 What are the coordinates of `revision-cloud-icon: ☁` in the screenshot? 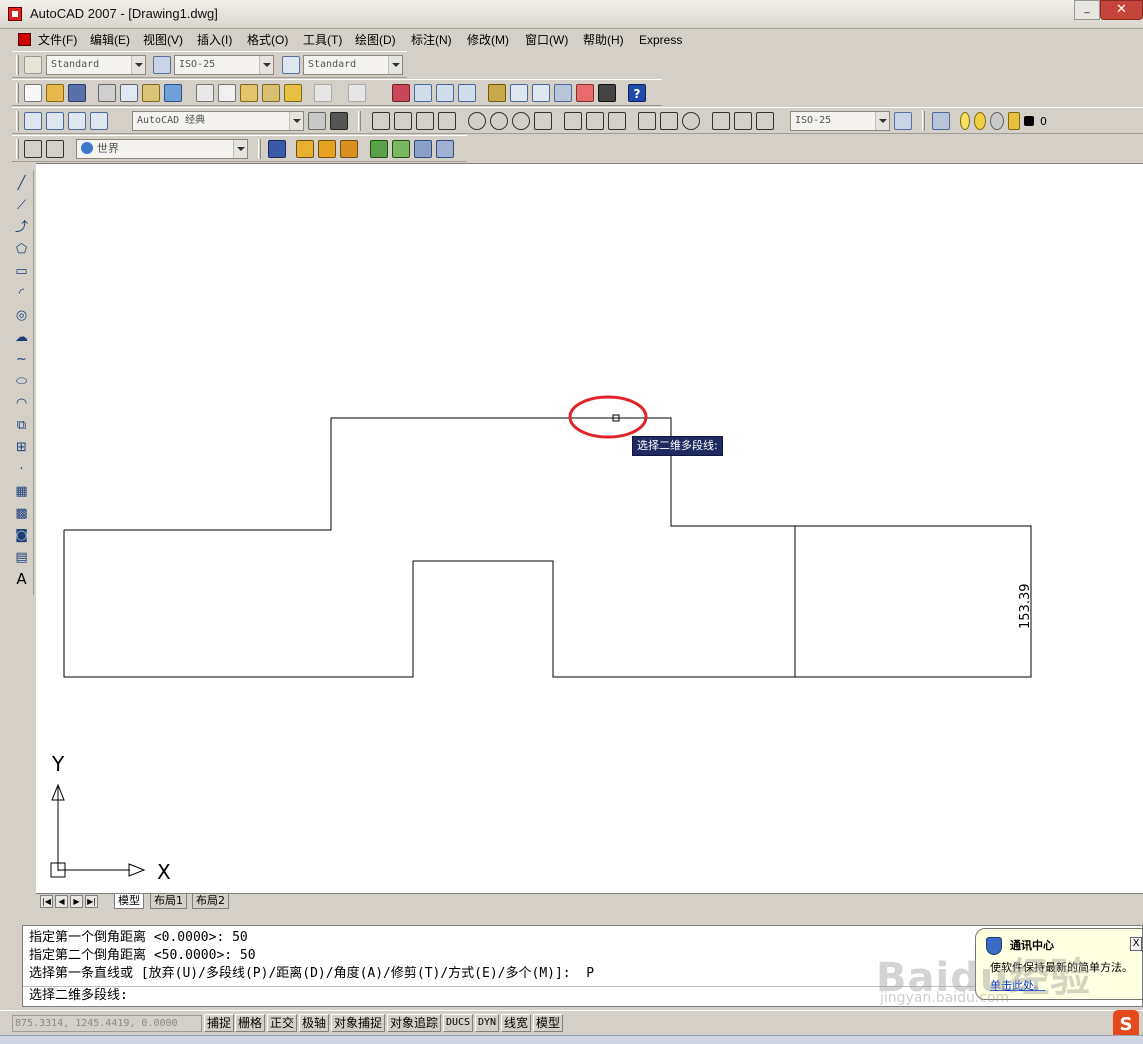 It's located at (21, 337).